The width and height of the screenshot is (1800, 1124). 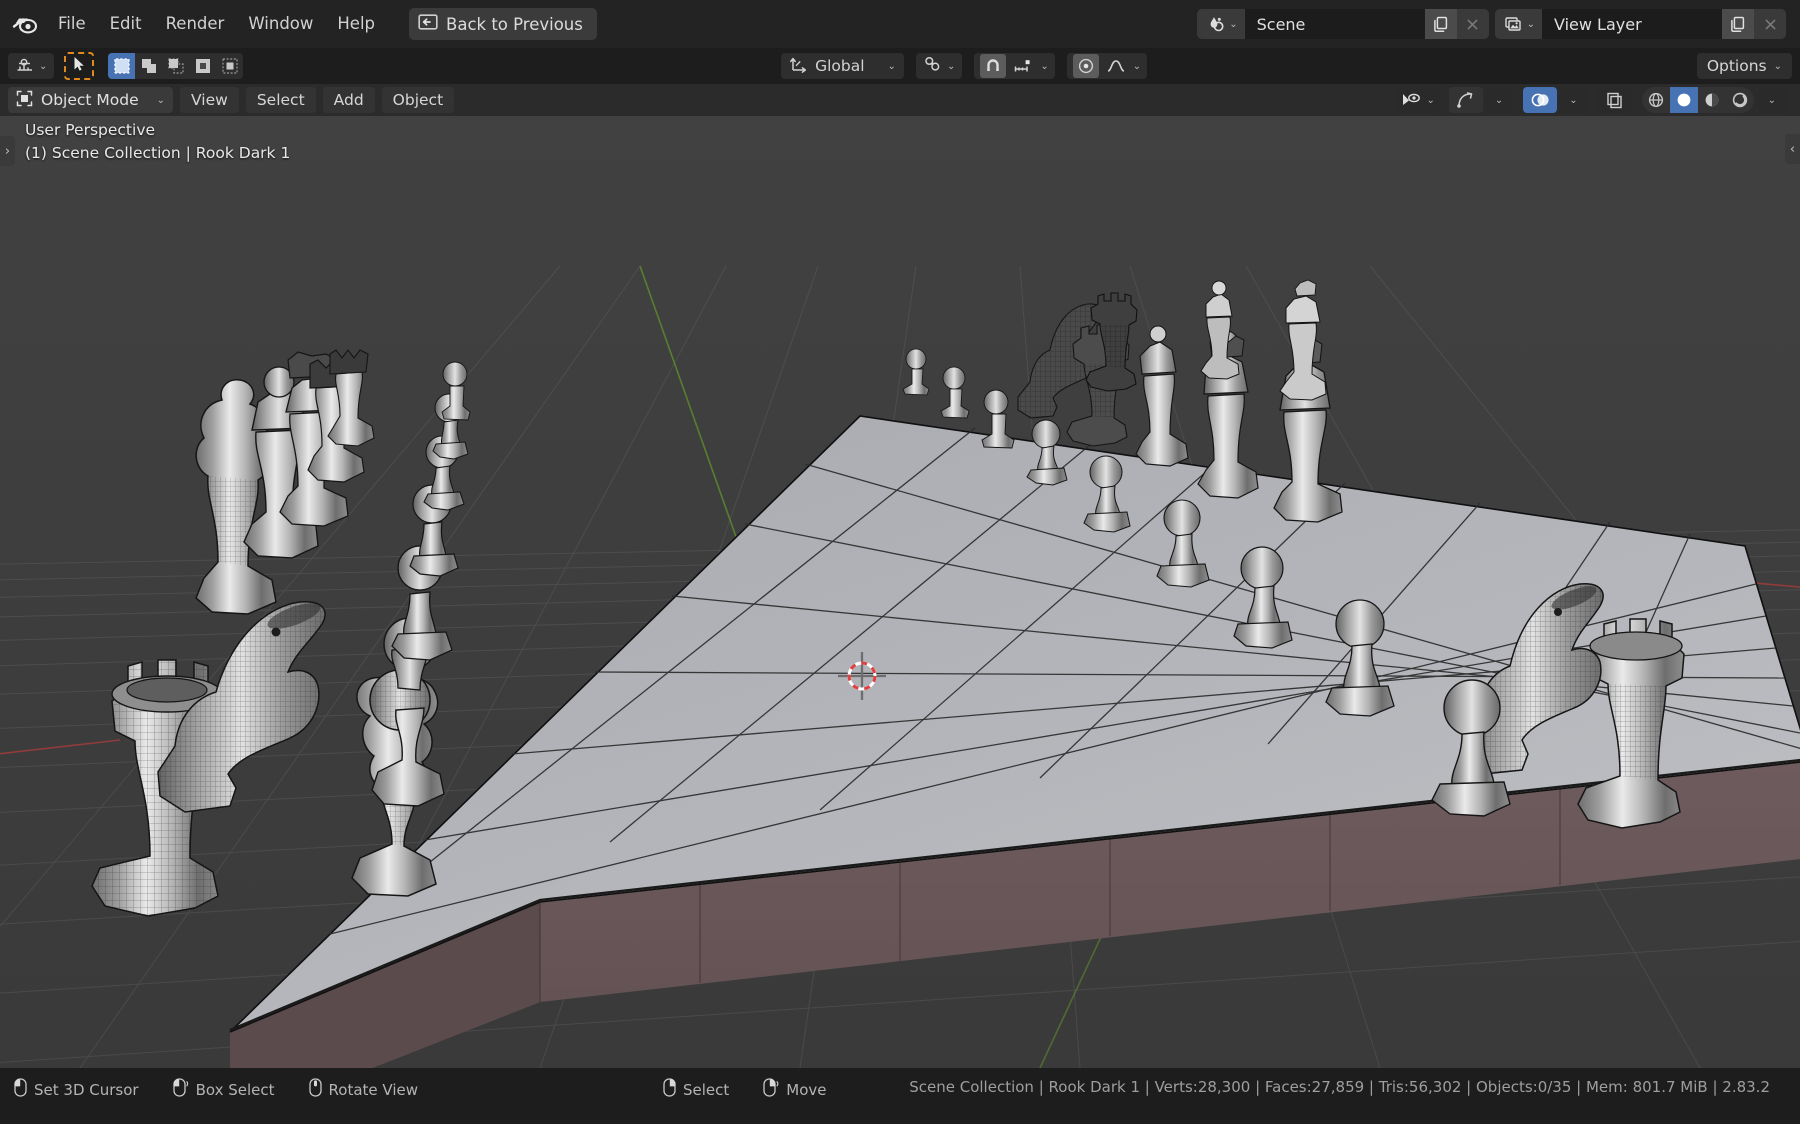 I want to click on select-subtract-icon, so click(x=175, y=66).